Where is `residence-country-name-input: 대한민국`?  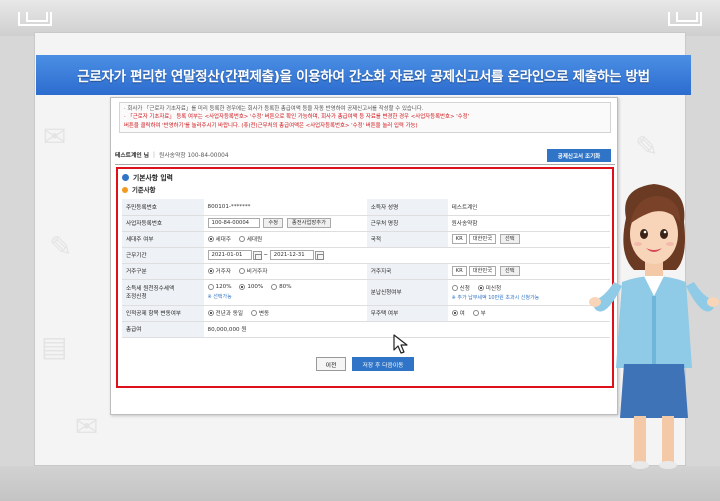 residence-country-name-input: 대한민국 is located at coordinates (482, 271).